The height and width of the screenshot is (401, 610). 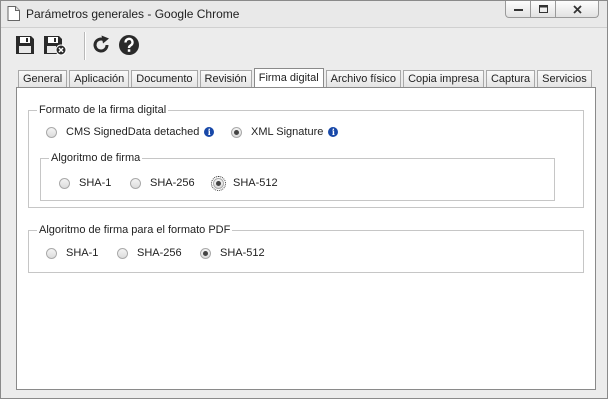 I want to click on save-icon, so click(x=25, y=45).